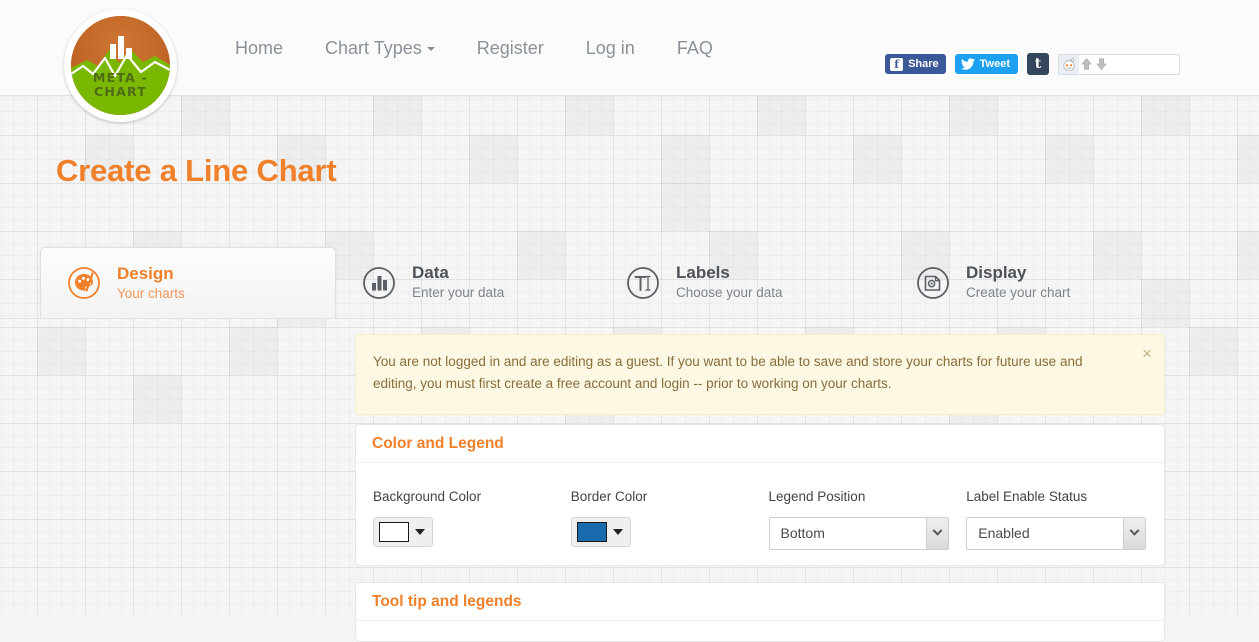  I want to click on border-color-picker, so click(600, 532).